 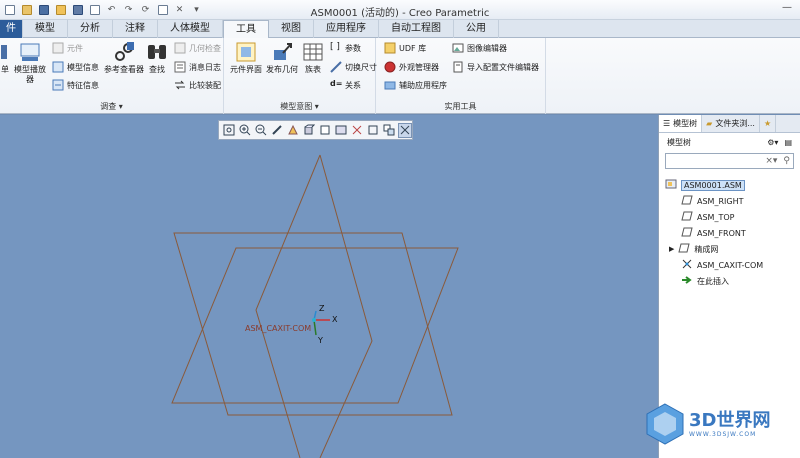 What do you see at coordinates (335, 47) in the screenshot?
I see `parameters-icon: [ ]` at bounding box center [335, 47].